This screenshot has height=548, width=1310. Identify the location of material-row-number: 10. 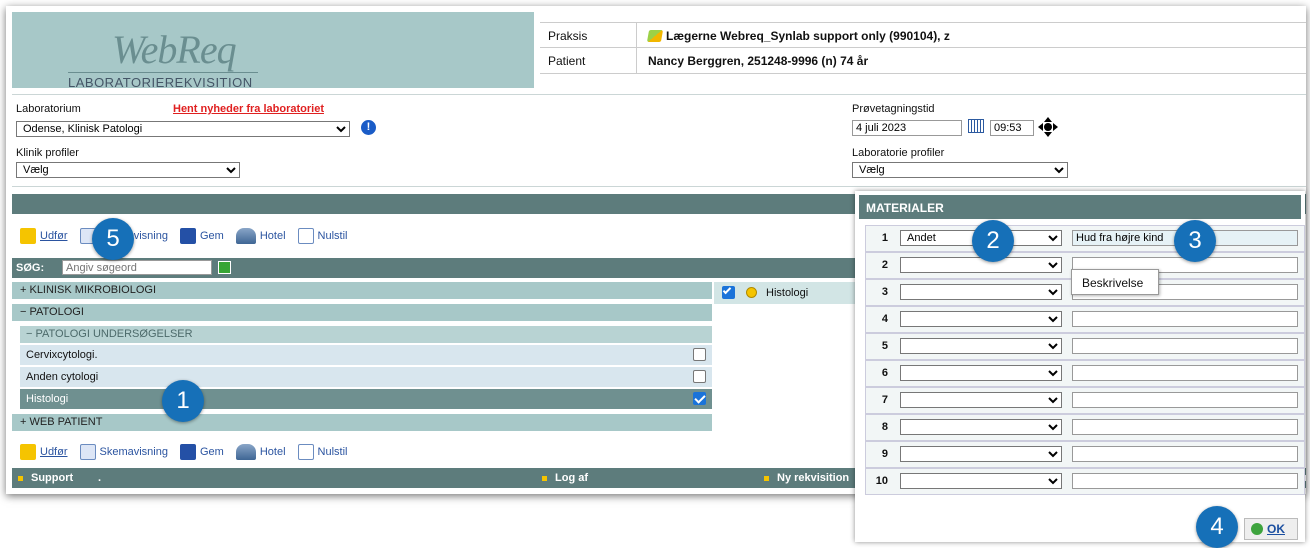
(881, 481).